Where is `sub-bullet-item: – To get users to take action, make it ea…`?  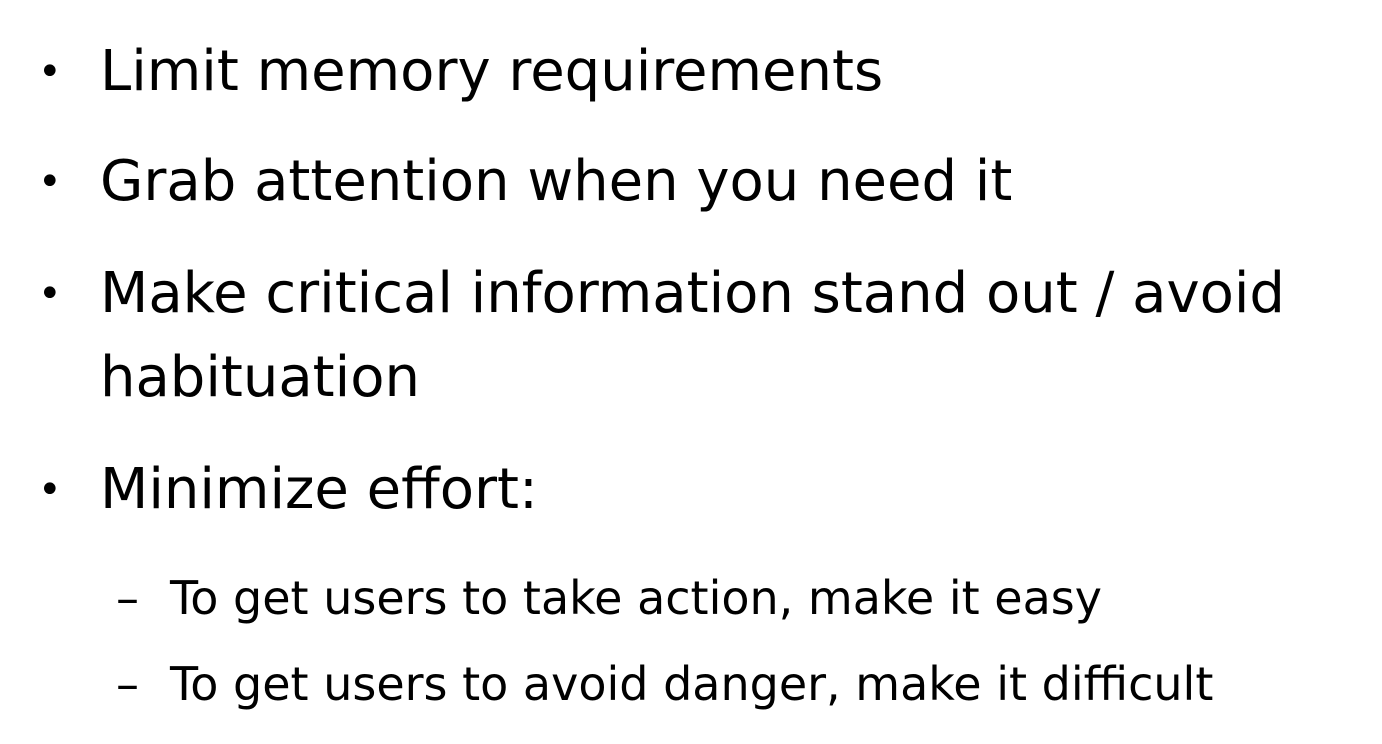 sub-bullet-item: – To get users to take action, make it ea… is located at coordinates (609, 598).